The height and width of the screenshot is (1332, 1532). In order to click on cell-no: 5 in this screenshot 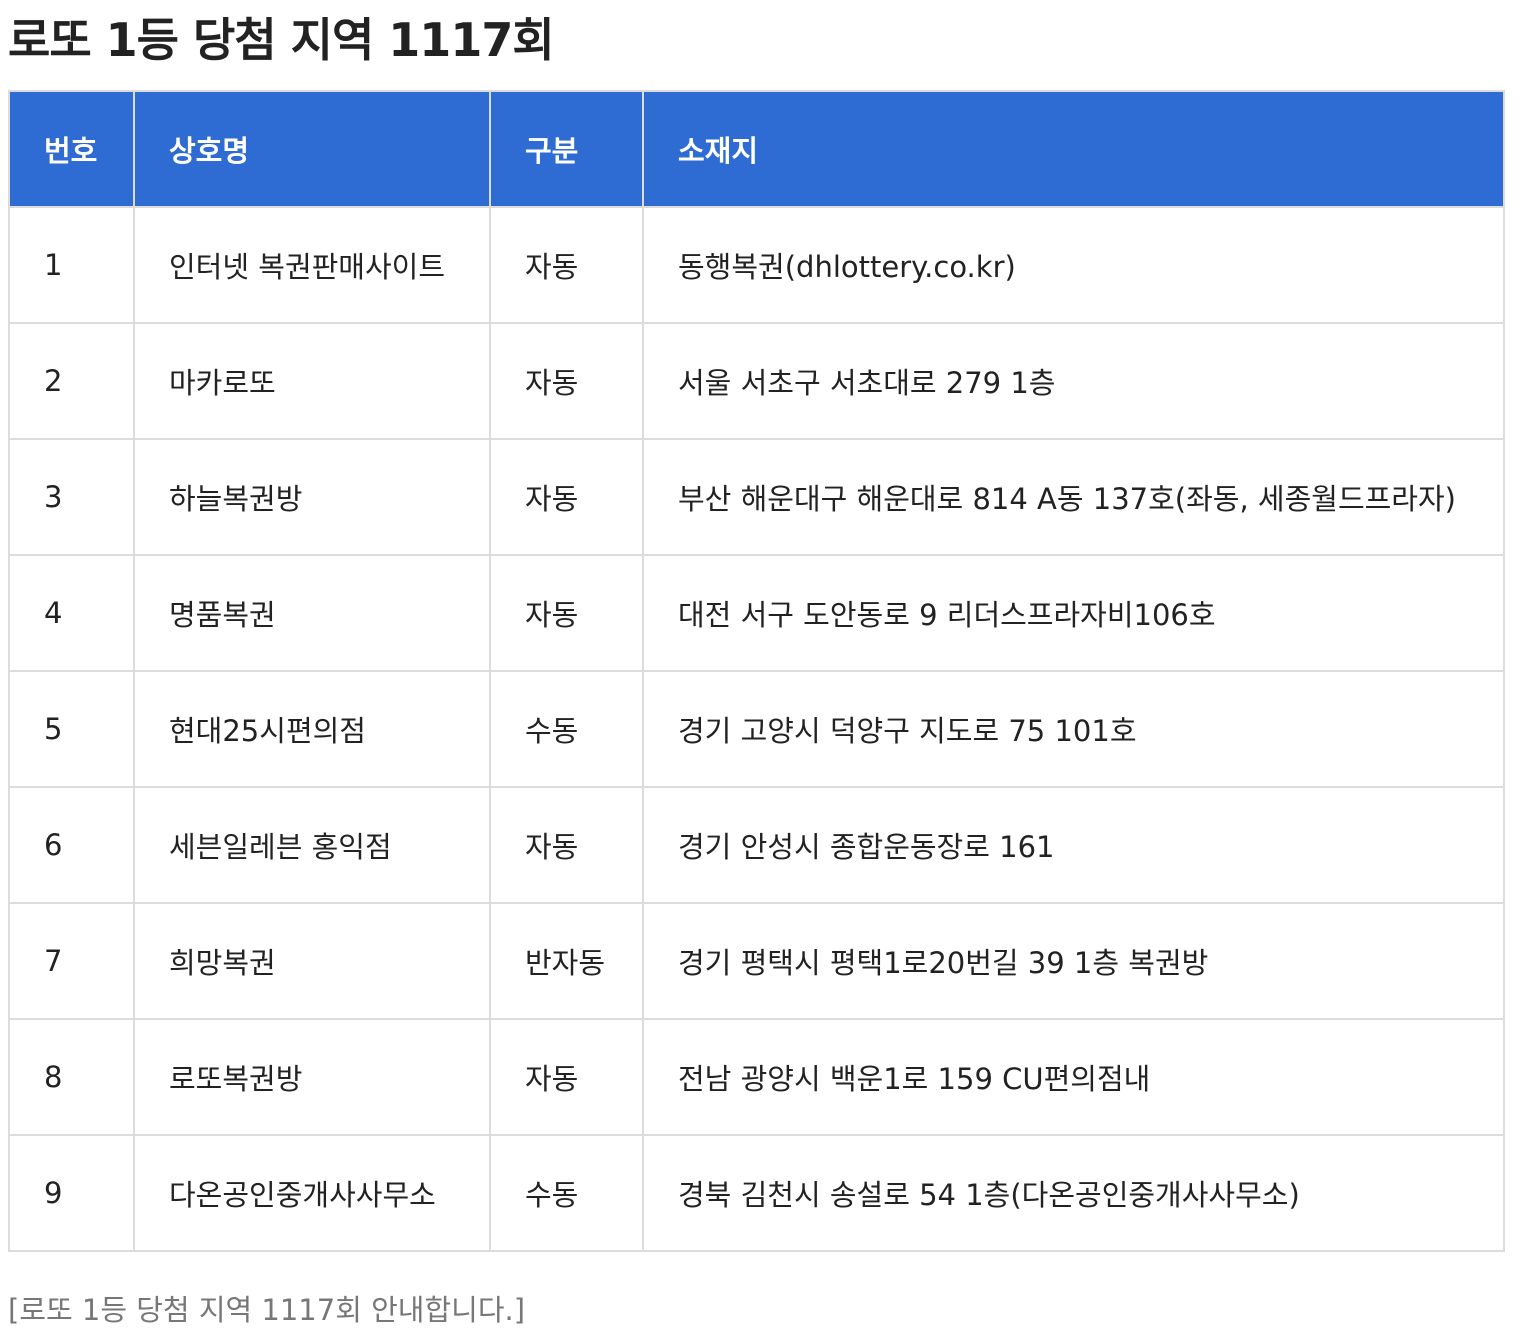, I will do `click(71, 729)`.